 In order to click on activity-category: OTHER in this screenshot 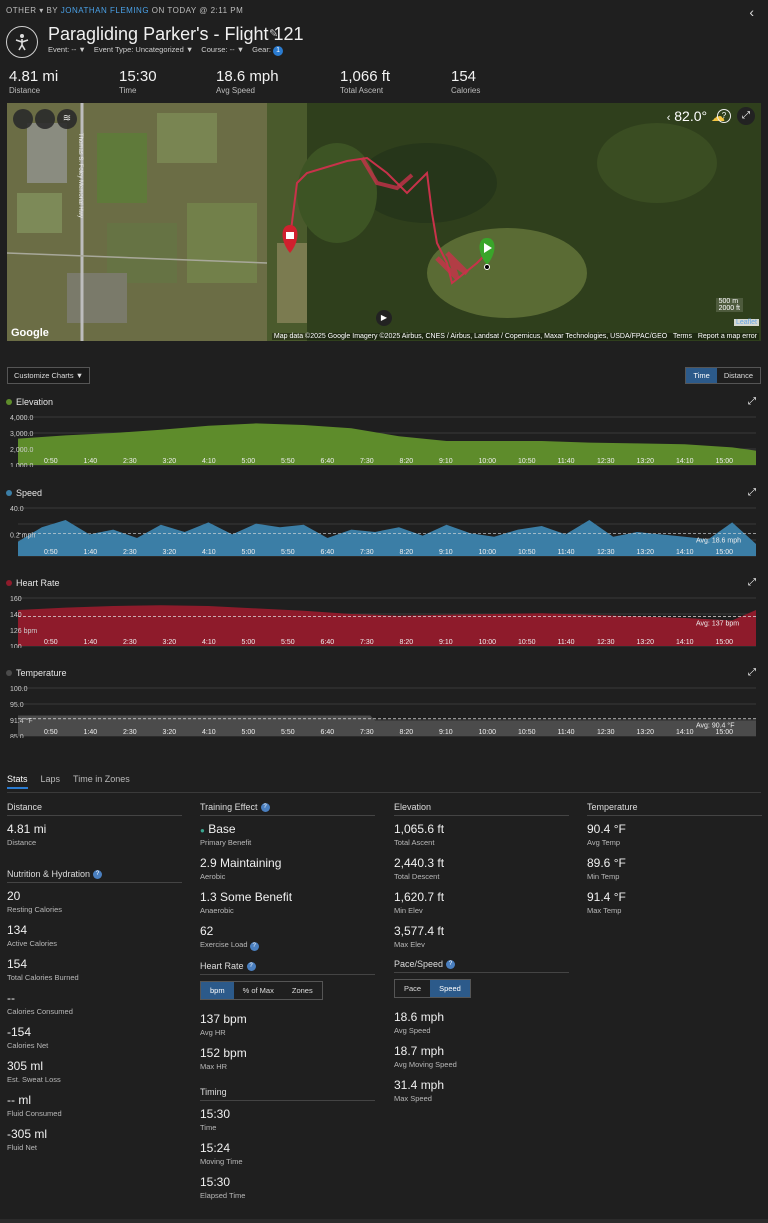, I will do `click(21, 10)`.